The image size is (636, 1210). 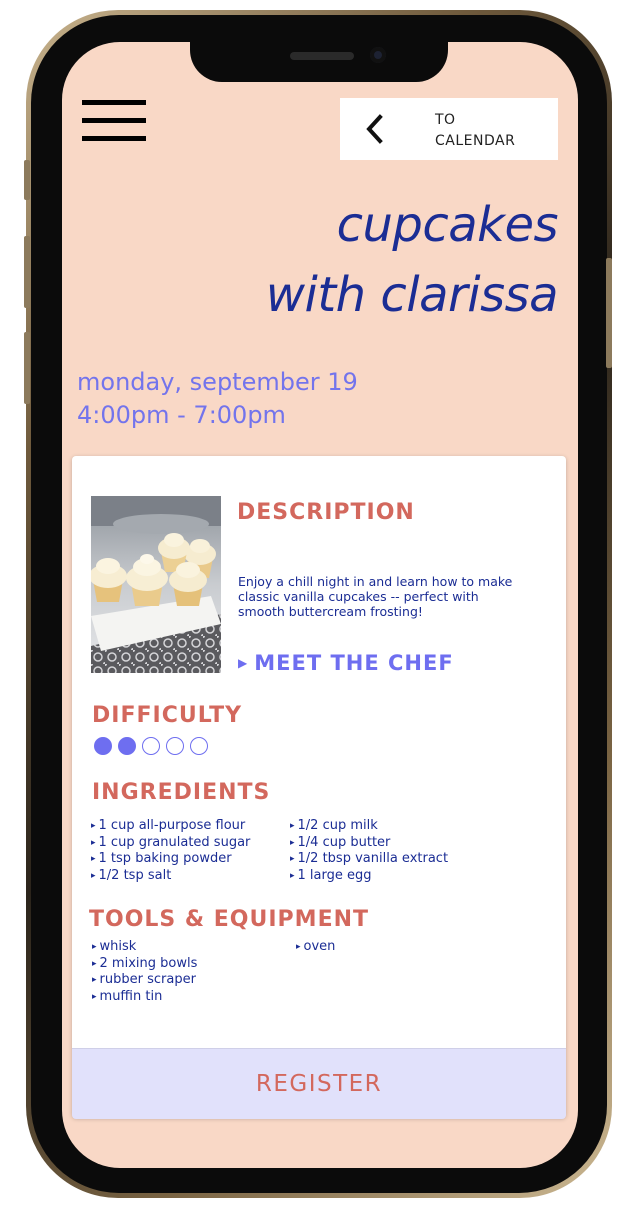 What do you see at coordinates (27, 180) in the screenshot?
I see `phone-mute-switch` at bounding box center [27, 180].